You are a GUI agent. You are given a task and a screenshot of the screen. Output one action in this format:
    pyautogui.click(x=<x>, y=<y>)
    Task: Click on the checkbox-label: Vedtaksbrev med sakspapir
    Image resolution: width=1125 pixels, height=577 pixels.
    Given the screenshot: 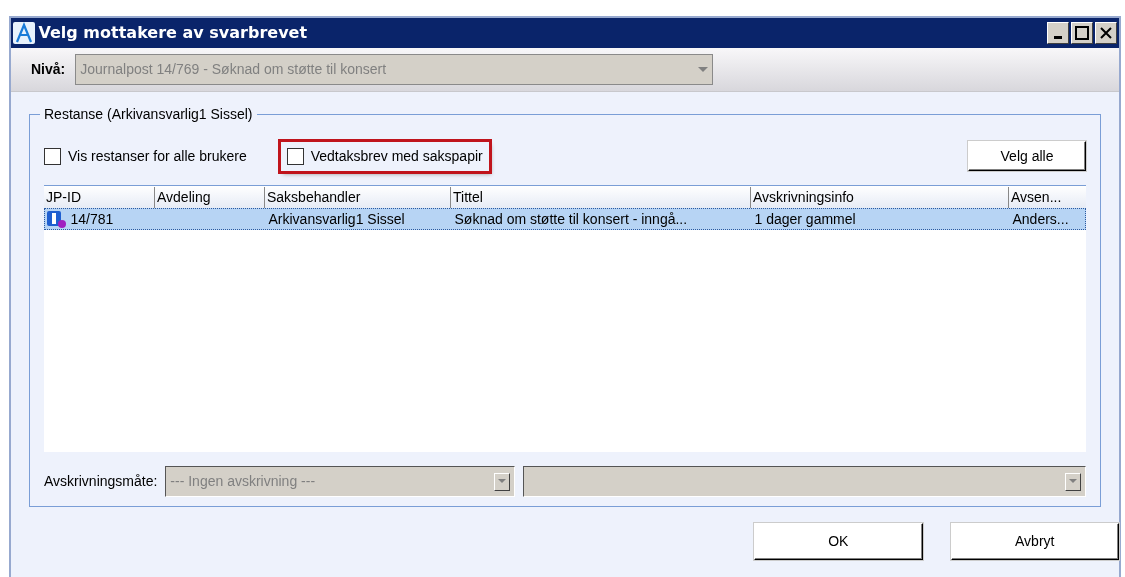 What is the action you would take?
    pyautogui.click(x=396, y=156)
    